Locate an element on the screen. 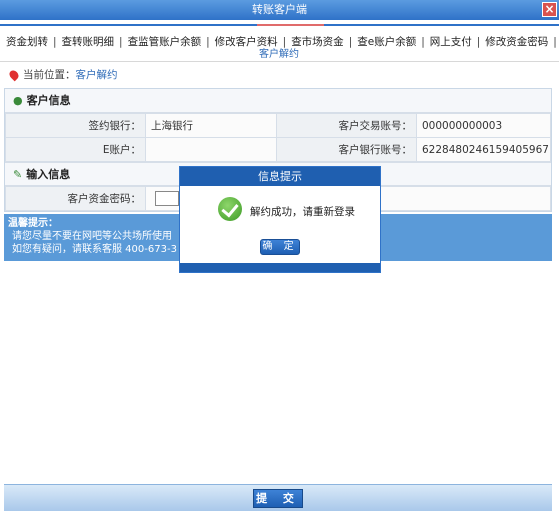 The image size is (559, 515). dialog-message: 解约成功，请重新登录 is located at coordinates (302, 212).